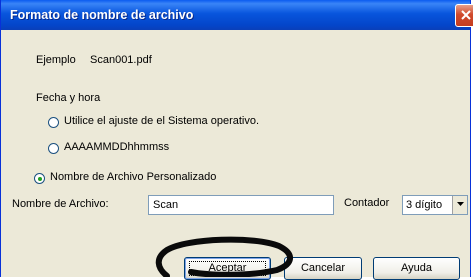 This screenshot has width=473, height=280. What do you see at coordinates (323, 268) in the screenshot?
I see `cancel-button-label: Cancelar` at bounding box center [323, 268].